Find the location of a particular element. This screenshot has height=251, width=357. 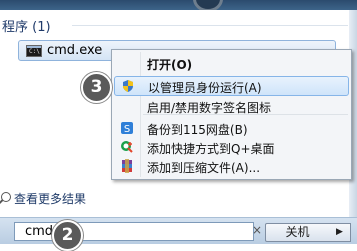

shutdown-options-arrow-icon: ▶ is located at coordinates (340, 232).